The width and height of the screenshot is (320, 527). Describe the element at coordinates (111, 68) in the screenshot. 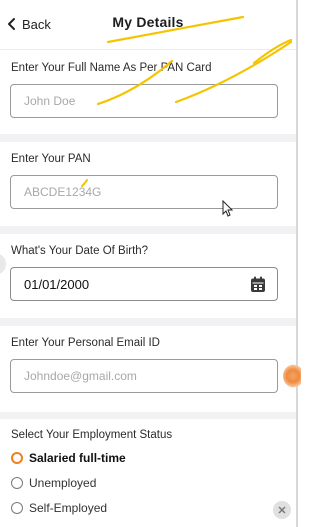

I see `full-name-label: Enter Your Full Name As Per PAN Card` at that location.